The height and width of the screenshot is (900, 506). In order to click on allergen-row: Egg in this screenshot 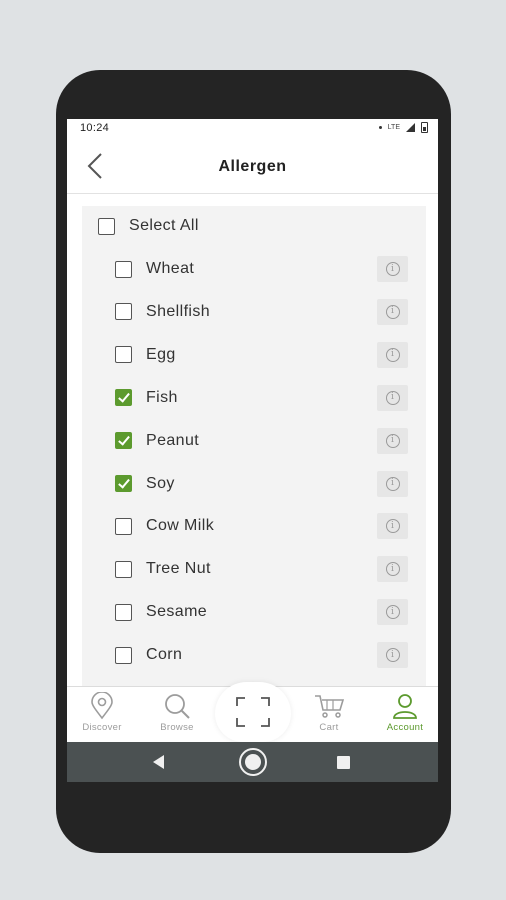, I will do `click(145, 355)`.